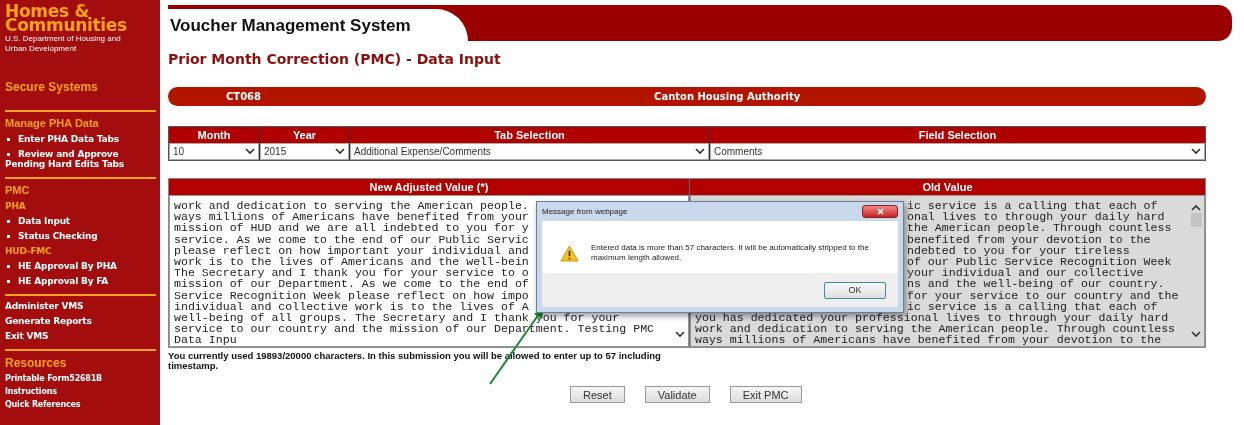  What do you see at coordinates (1032, 205) in the screenshot?
I see `text-line: ic service is a calling that each of` at bounding box center [1032, 205].